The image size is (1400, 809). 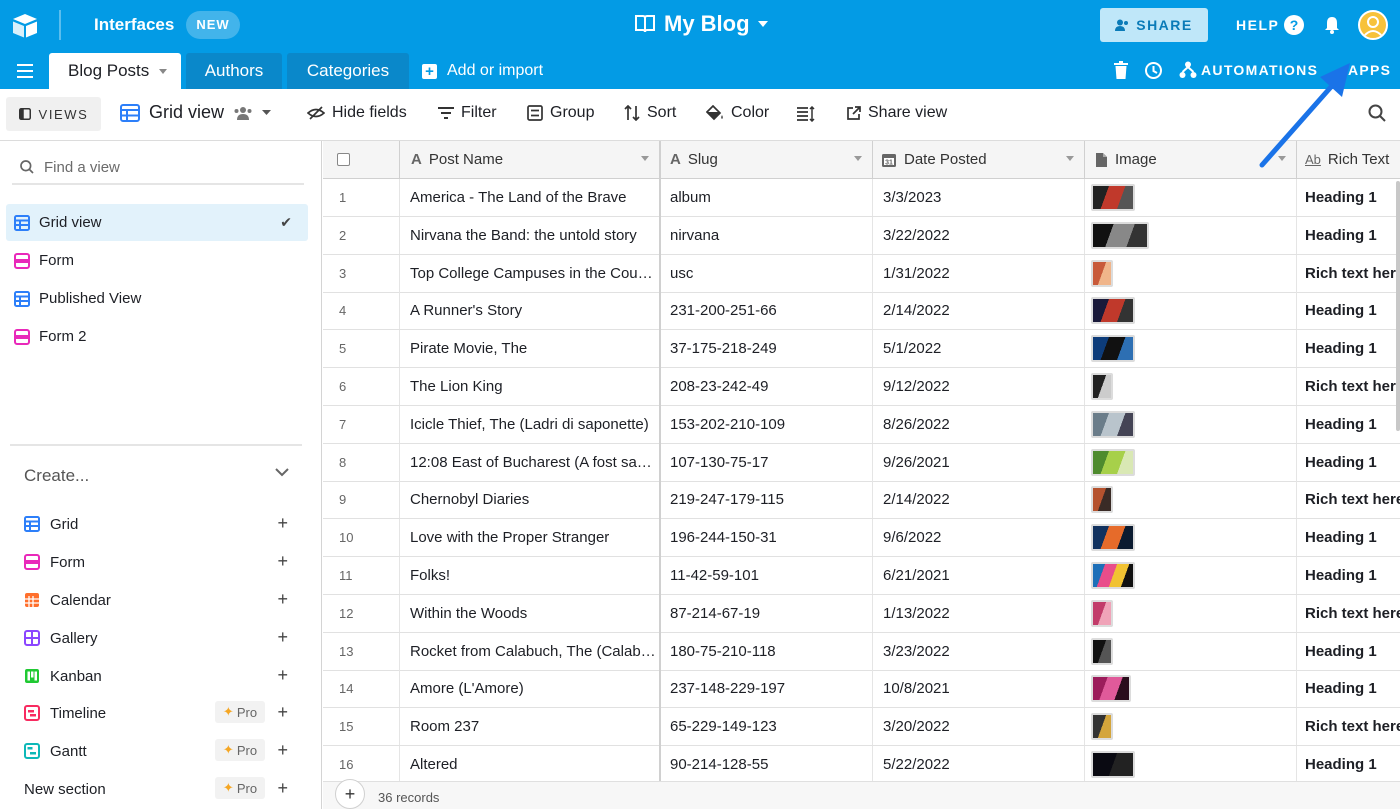 What do you see at coordinates (766, 727) in the screenshot?
I see `cell-slug: 65-229-149-123` at bounding box center [766, 727].